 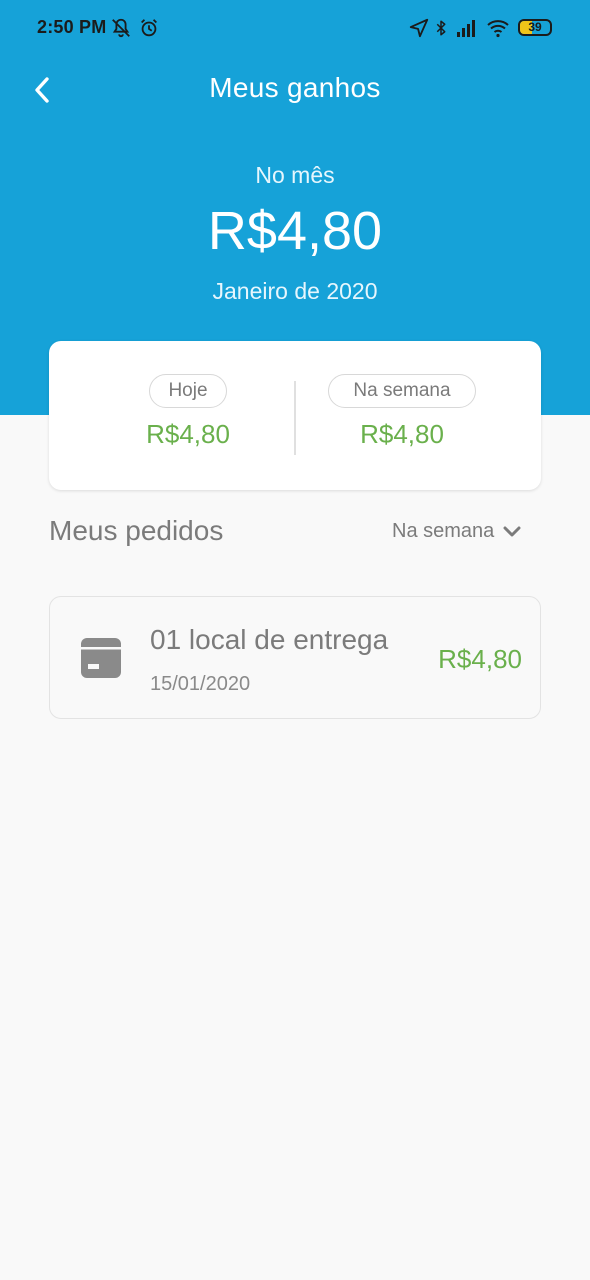 I want to click on notifications-off-icon, so click(x=121, y=28).